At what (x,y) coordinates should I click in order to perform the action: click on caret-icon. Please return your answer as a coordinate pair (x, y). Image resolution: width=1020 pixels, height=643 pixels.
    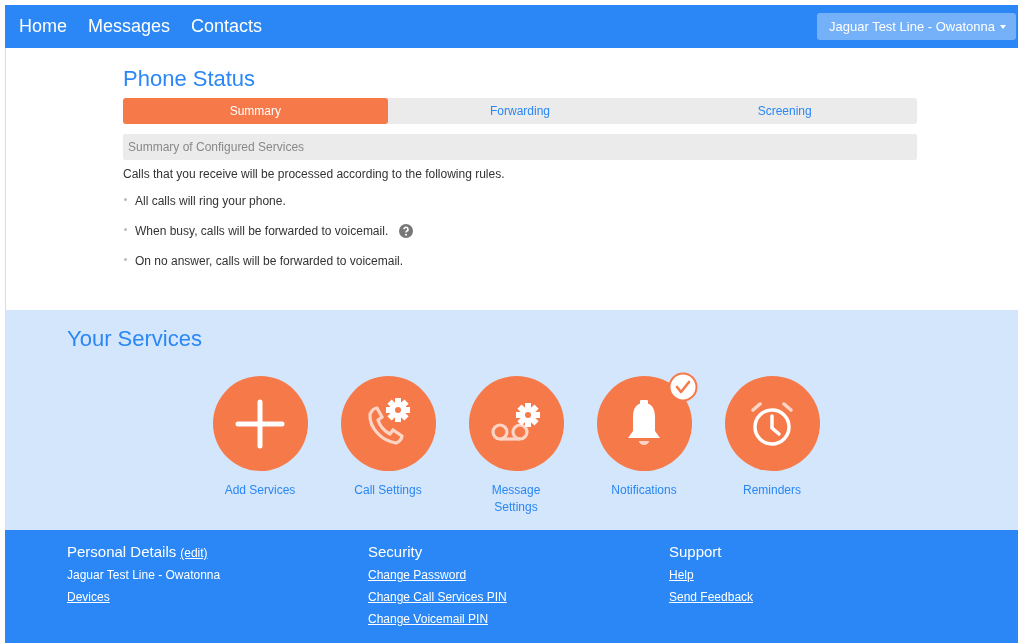
    Looking at the image, I should click on (1003, 26).